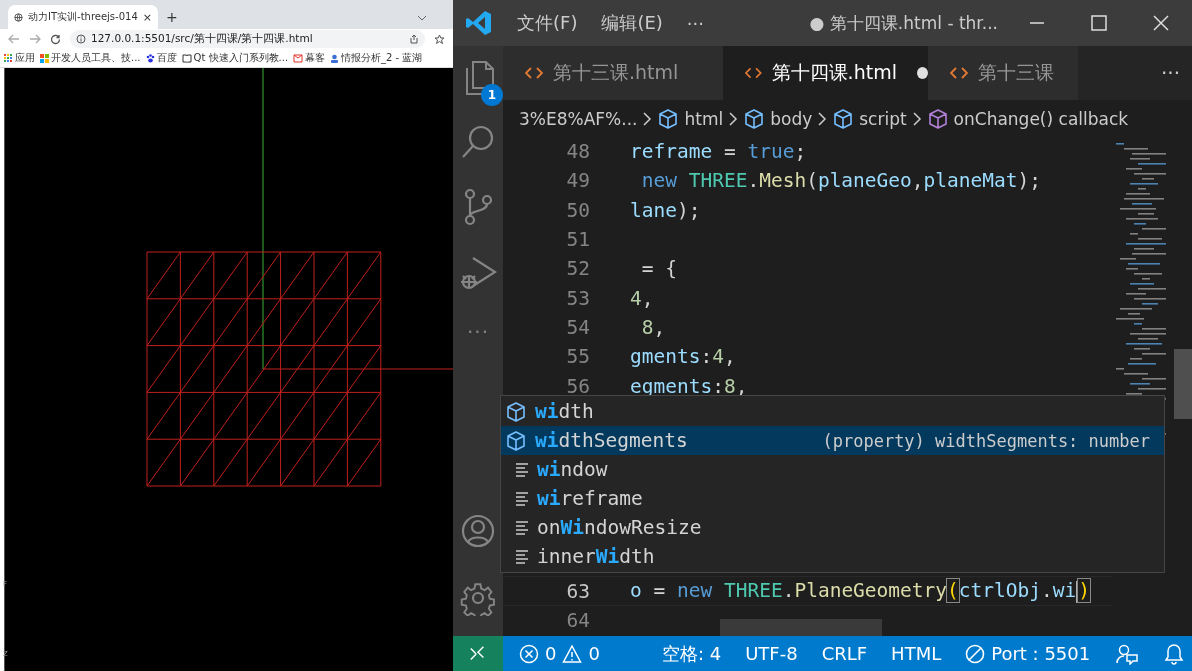 Image resolution: width=1192 pixels, height=671 pixels. I want to click on close-tab-button: ×, so click(147, 17).